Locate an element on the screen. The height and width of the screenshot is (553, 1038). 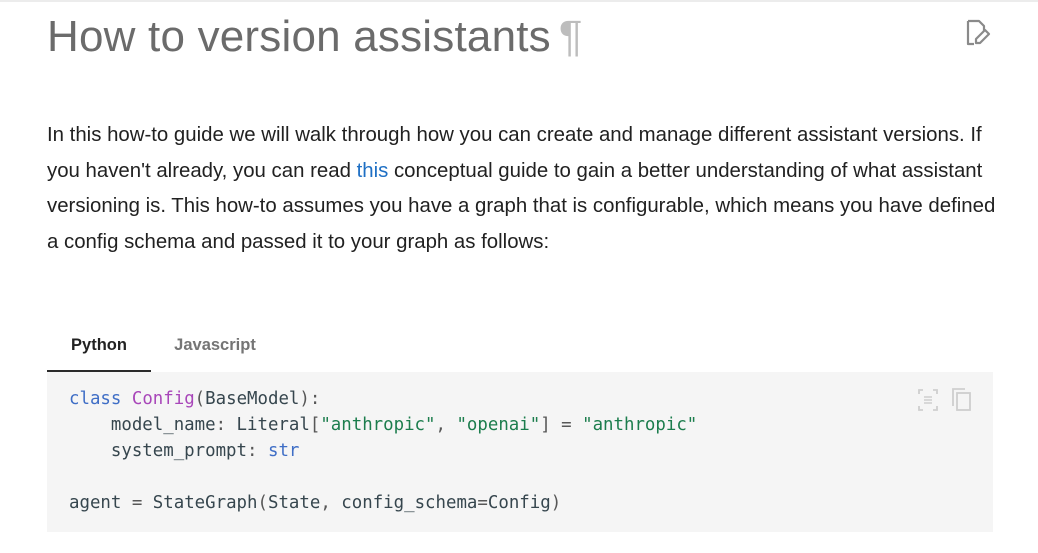
code-token: BaseModel is located at coordinates (252, 399).